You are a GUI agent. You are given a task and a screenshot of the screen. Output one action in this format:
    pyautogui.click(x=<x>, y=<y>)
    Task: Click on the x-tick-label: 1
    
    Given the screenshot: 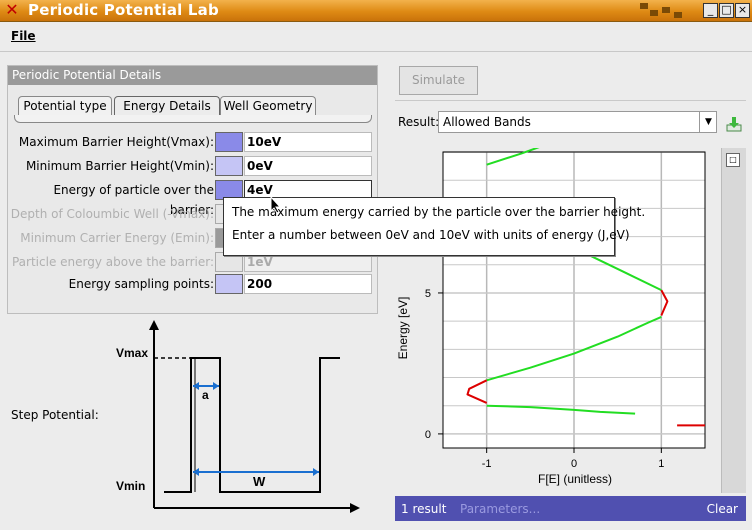 What is the action you would take?
    pyautogui.click(x=661, y=464)
    